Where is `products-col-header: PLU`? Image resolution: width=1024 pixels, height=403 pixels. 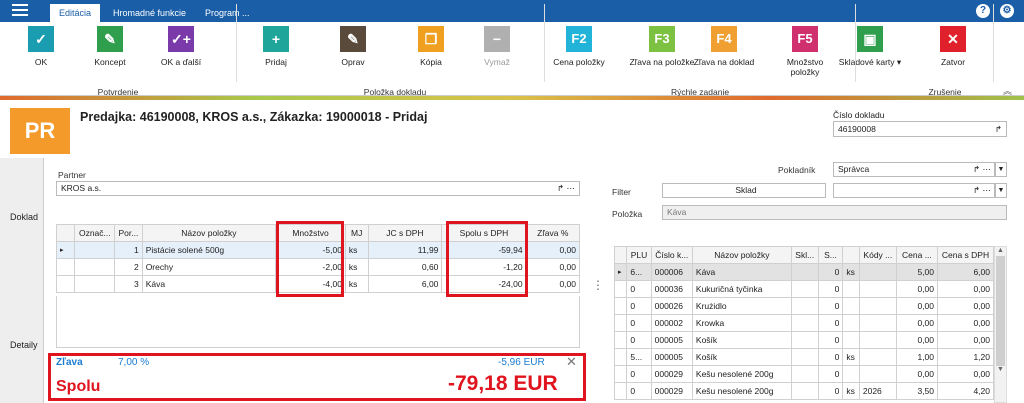
products-col-header: PLU is located at coordinates (639, 255).